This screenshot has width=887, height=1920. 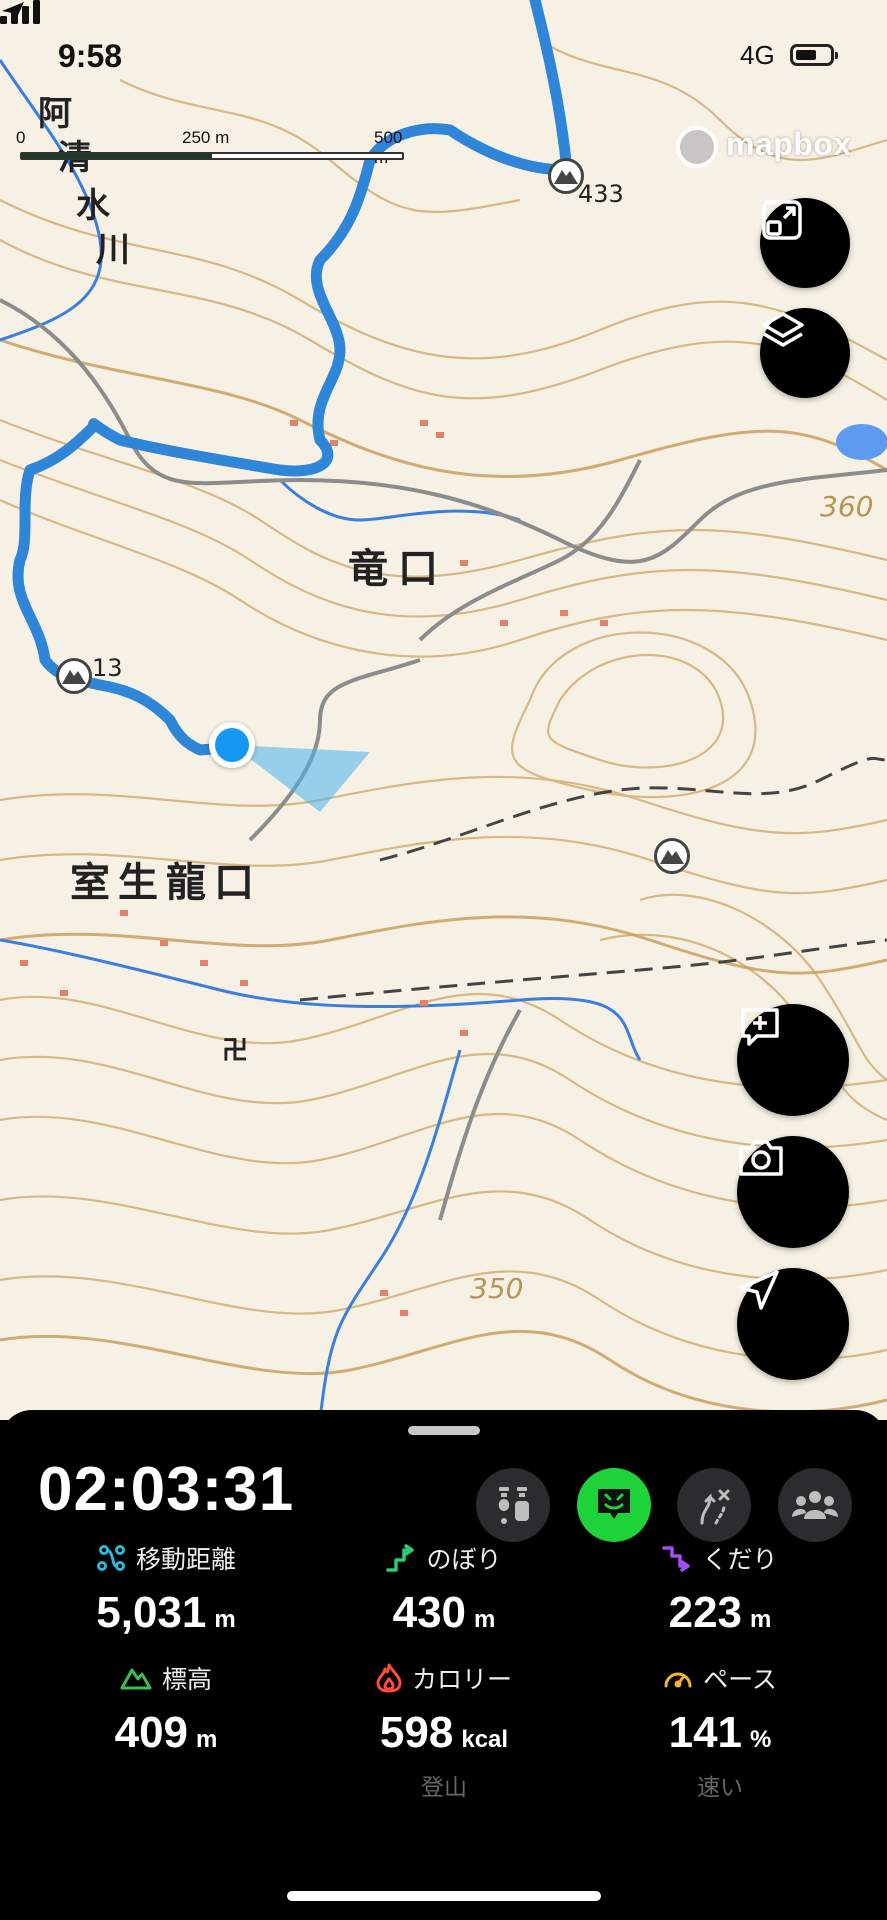 I want to click on status-time: 9:58, so click(x=90, y=56).